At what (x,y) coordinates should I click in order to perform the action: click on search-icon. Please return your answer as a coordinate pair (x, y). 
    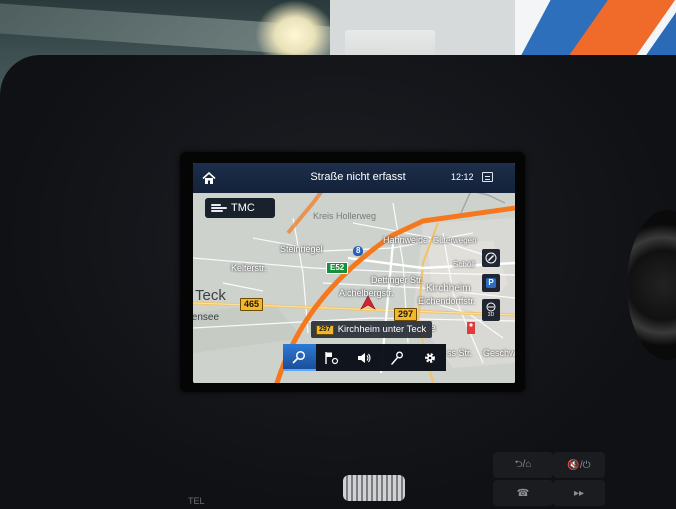
    Looking at the image, I should click on (299, 356).